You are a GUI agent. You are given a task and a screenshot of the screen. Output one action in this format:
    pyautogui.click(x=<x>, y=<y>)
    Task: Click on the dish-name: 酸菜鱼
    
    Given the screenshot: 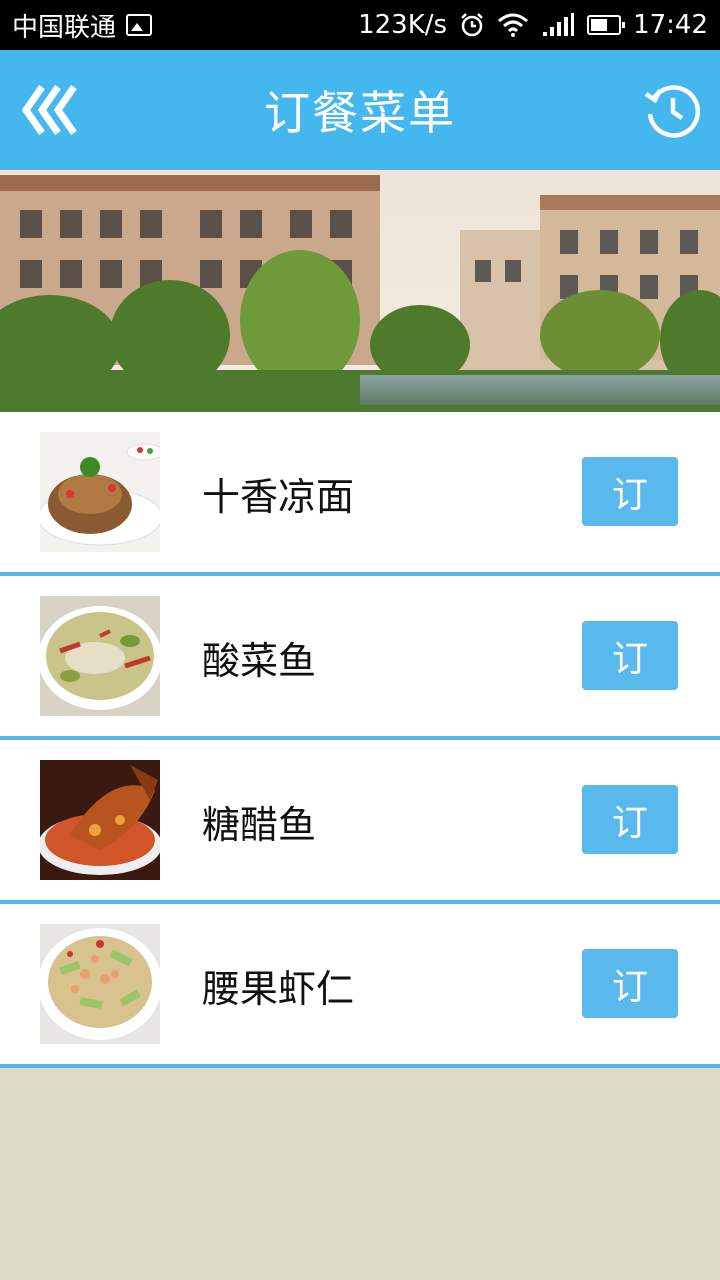 What is the action you would take?
    pyautogui.click(x=259, y=661)
    